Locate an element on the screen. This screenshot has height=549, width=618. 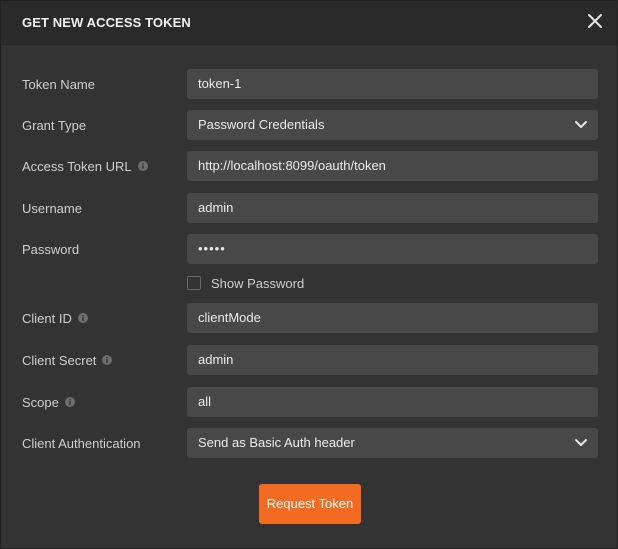
scope-label: Scope is located at coordinates (48, 402).